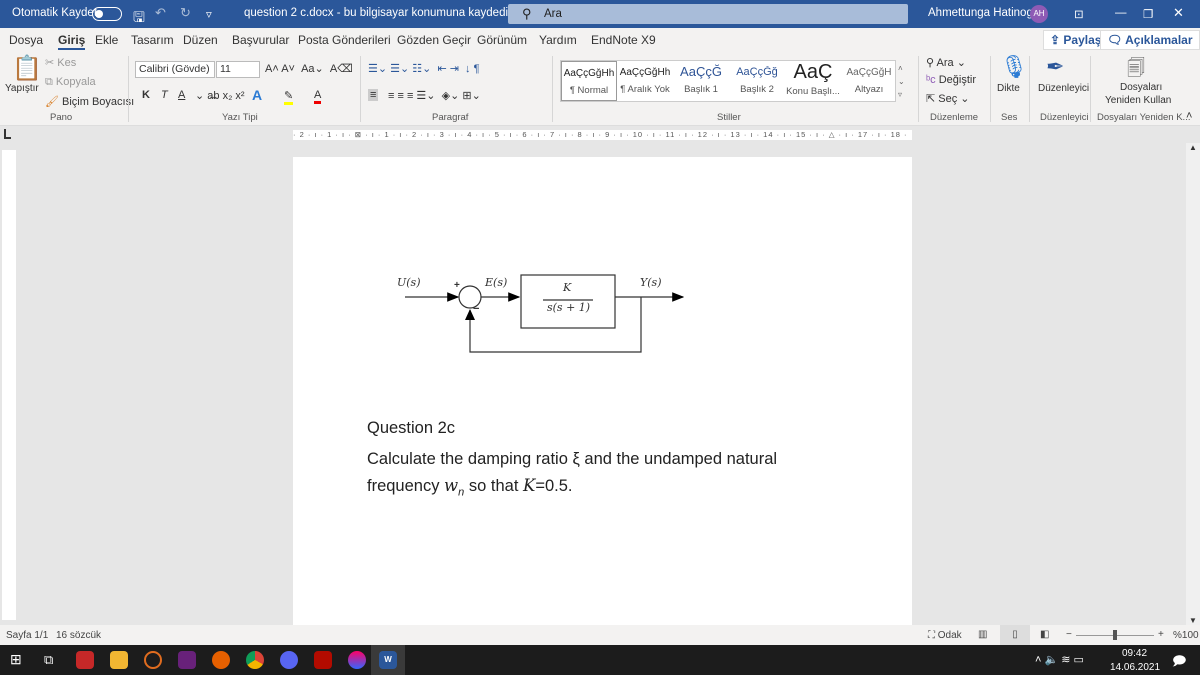  Describe the element at coordinates (946, 62) in the screenshot. I see `find-button: ⚲ Ara ⌄` at that location.